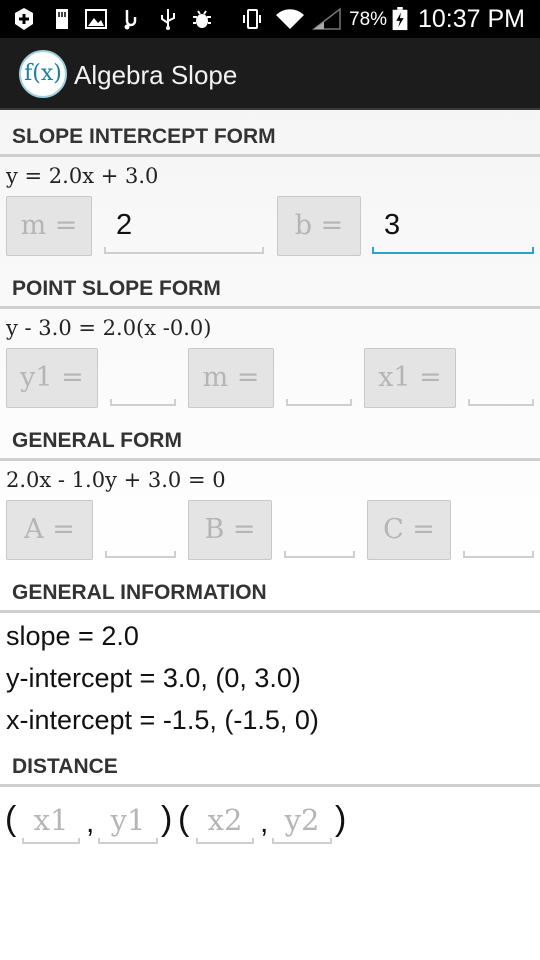 Image resolution: width=540 pixels, height=960 pixels. Describe the element at coordinates (24, 19) in the screenshot. I see `add-icon` at that location.